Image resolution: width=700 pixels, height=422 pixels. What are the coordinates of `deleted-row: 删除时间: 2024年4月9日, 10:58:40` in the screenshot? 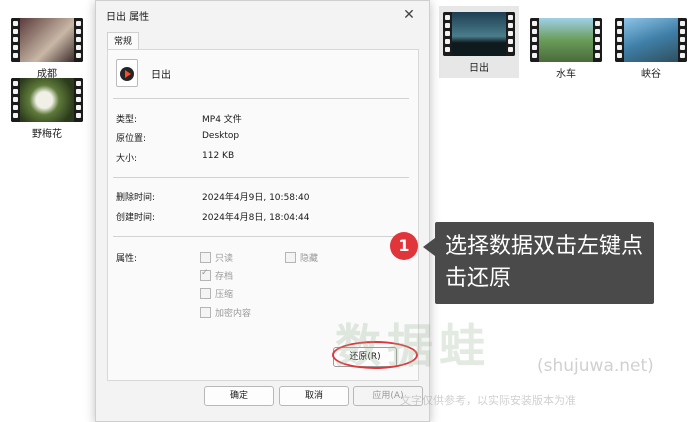 It's located at (213, 196).